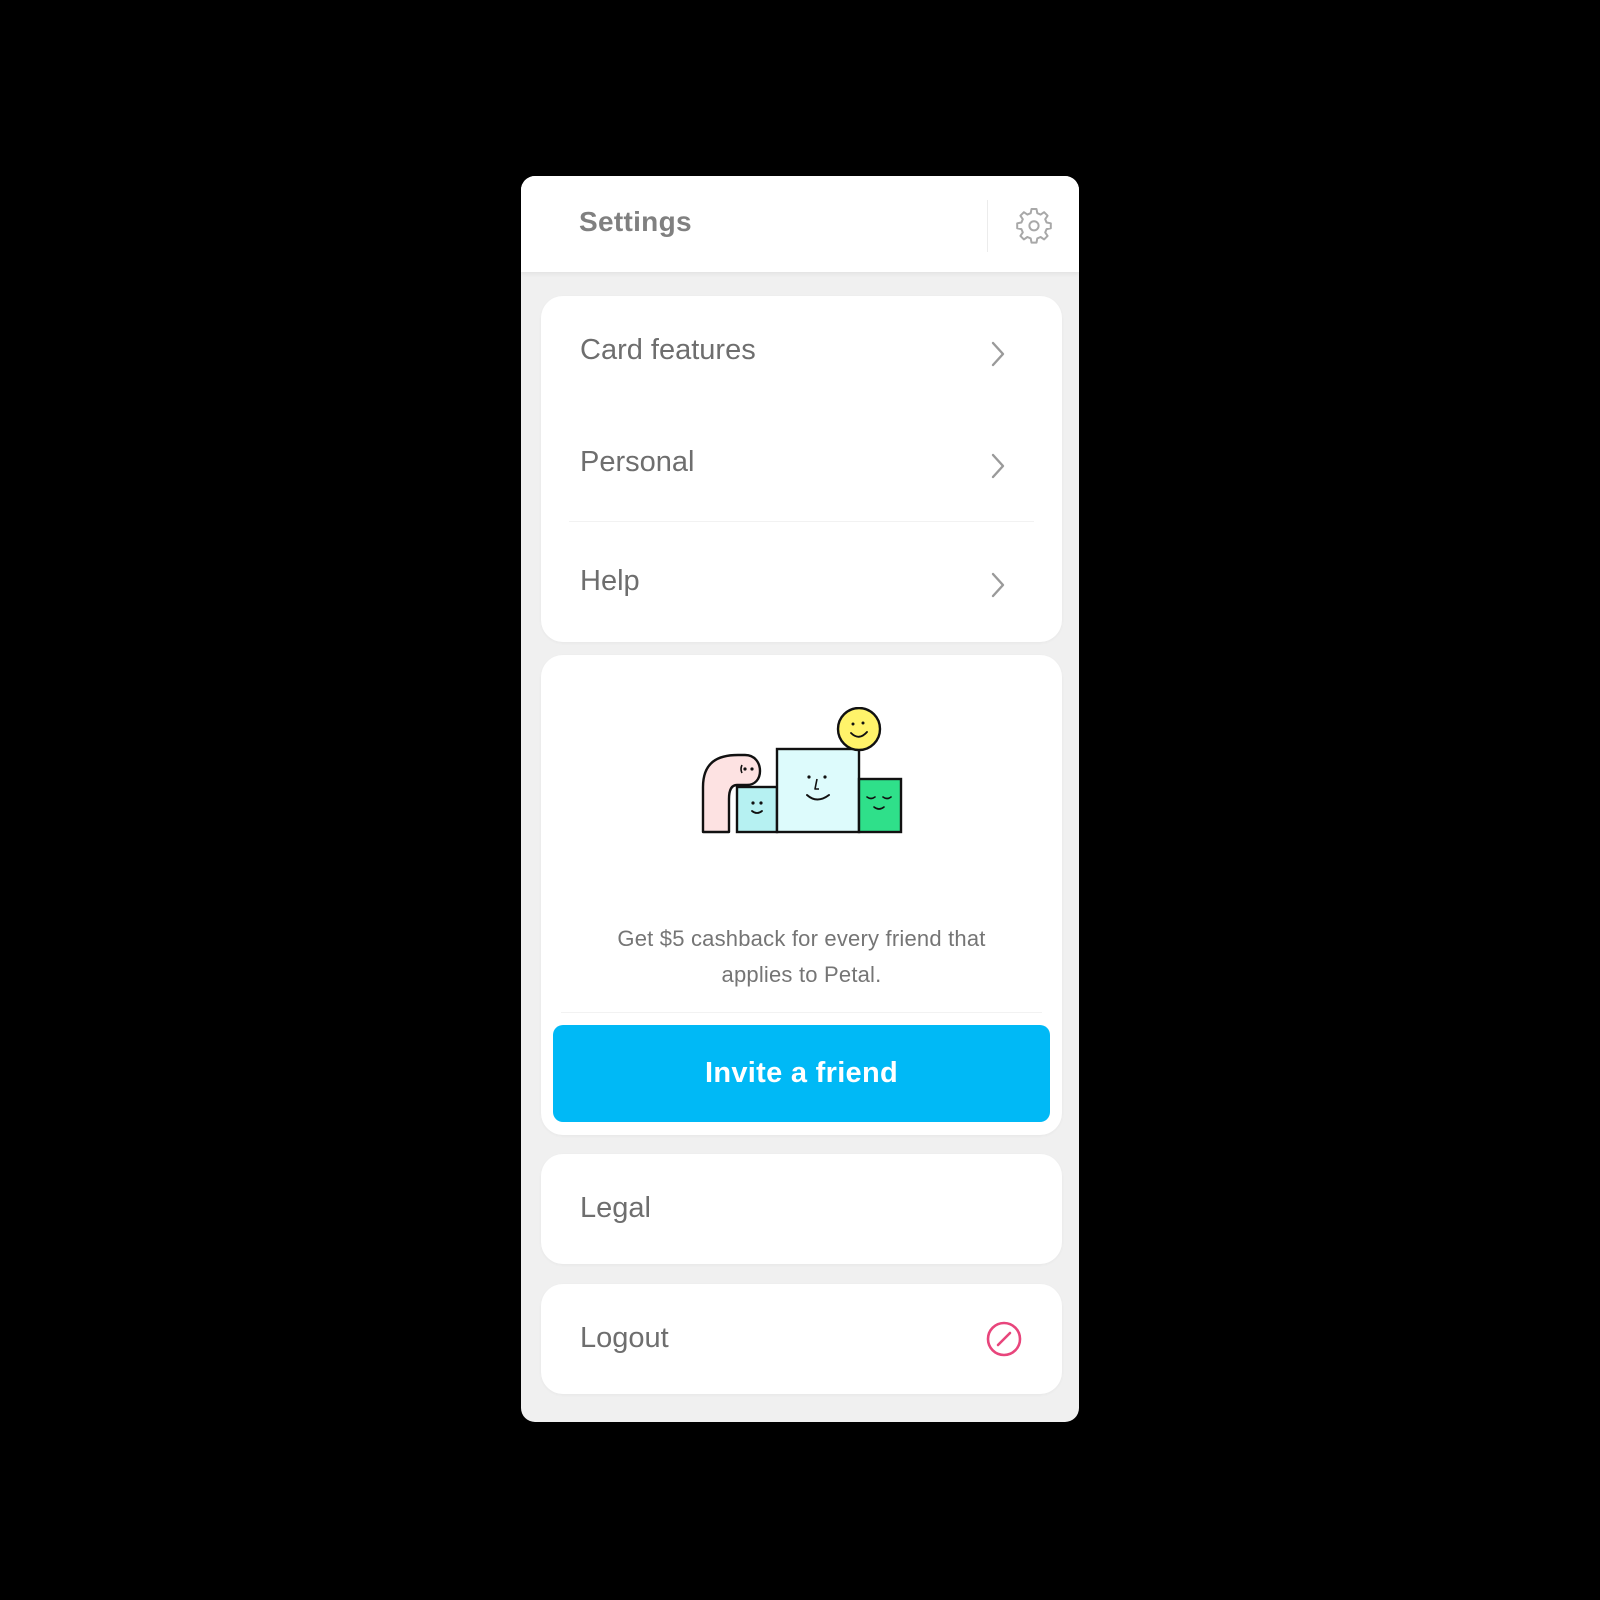 This screenshot has height=1600, width=1600. Describe the element at coordinates (610, 581) in the screenshot. I see `menu-item-label: Help` at that location.